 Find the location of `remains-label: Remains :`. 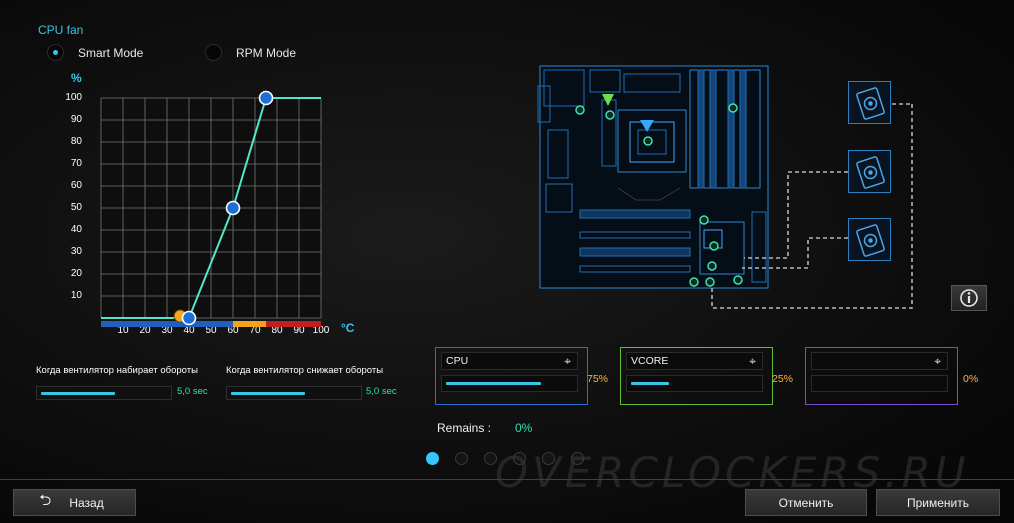

remains-label: Remains : is located at coordinates (464, 428).